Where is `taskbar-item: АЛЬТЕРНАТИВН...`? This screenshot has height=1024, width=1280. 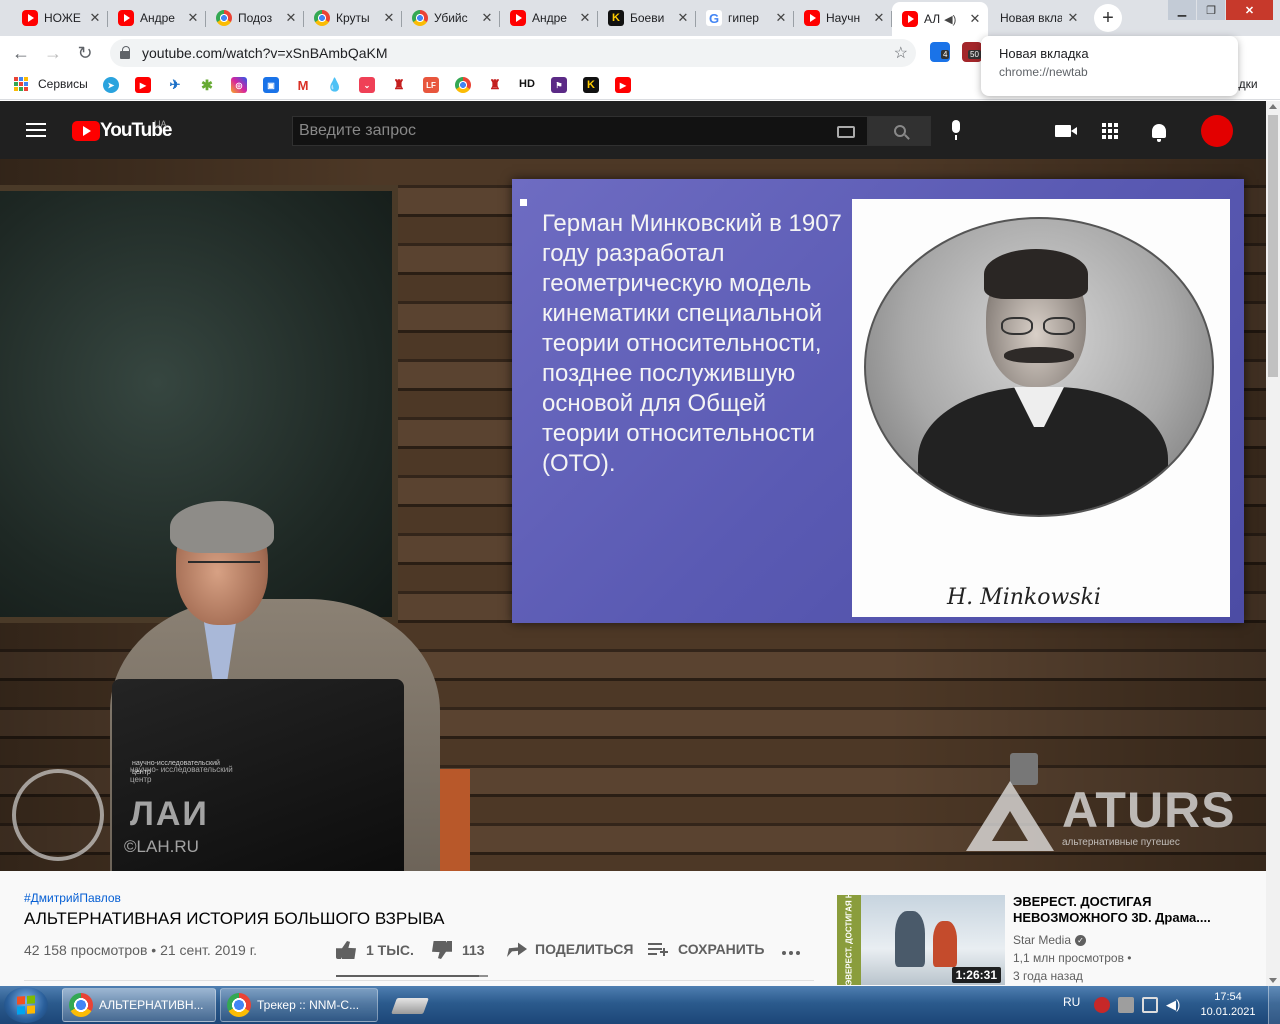
taskbar-item: АЛЬТЕРНАТИВН... is located at coordinates (139, 1005).